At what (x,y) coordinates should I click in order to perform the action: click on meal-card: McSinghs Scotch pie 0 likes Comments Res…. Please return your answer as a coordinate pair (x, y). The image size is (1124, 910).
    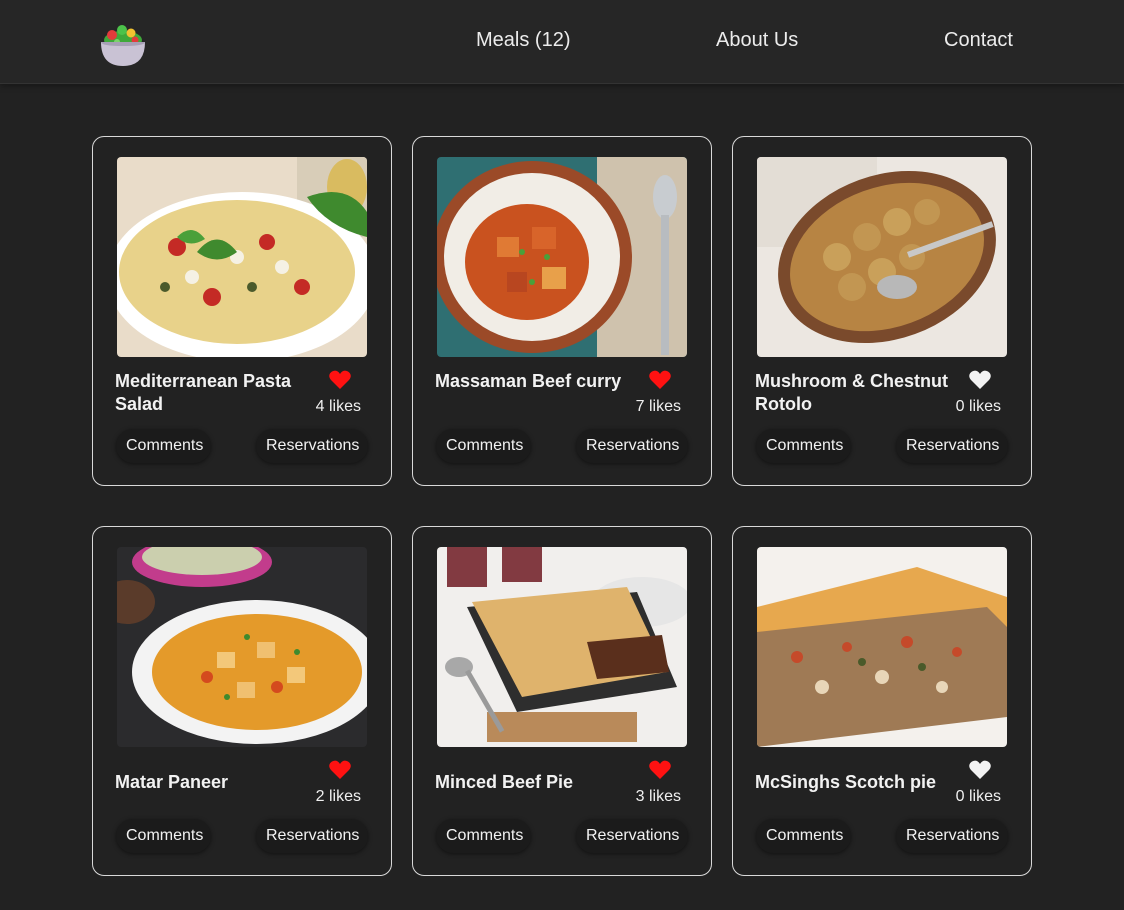
    Looking at the image, I should click on (882, 701).